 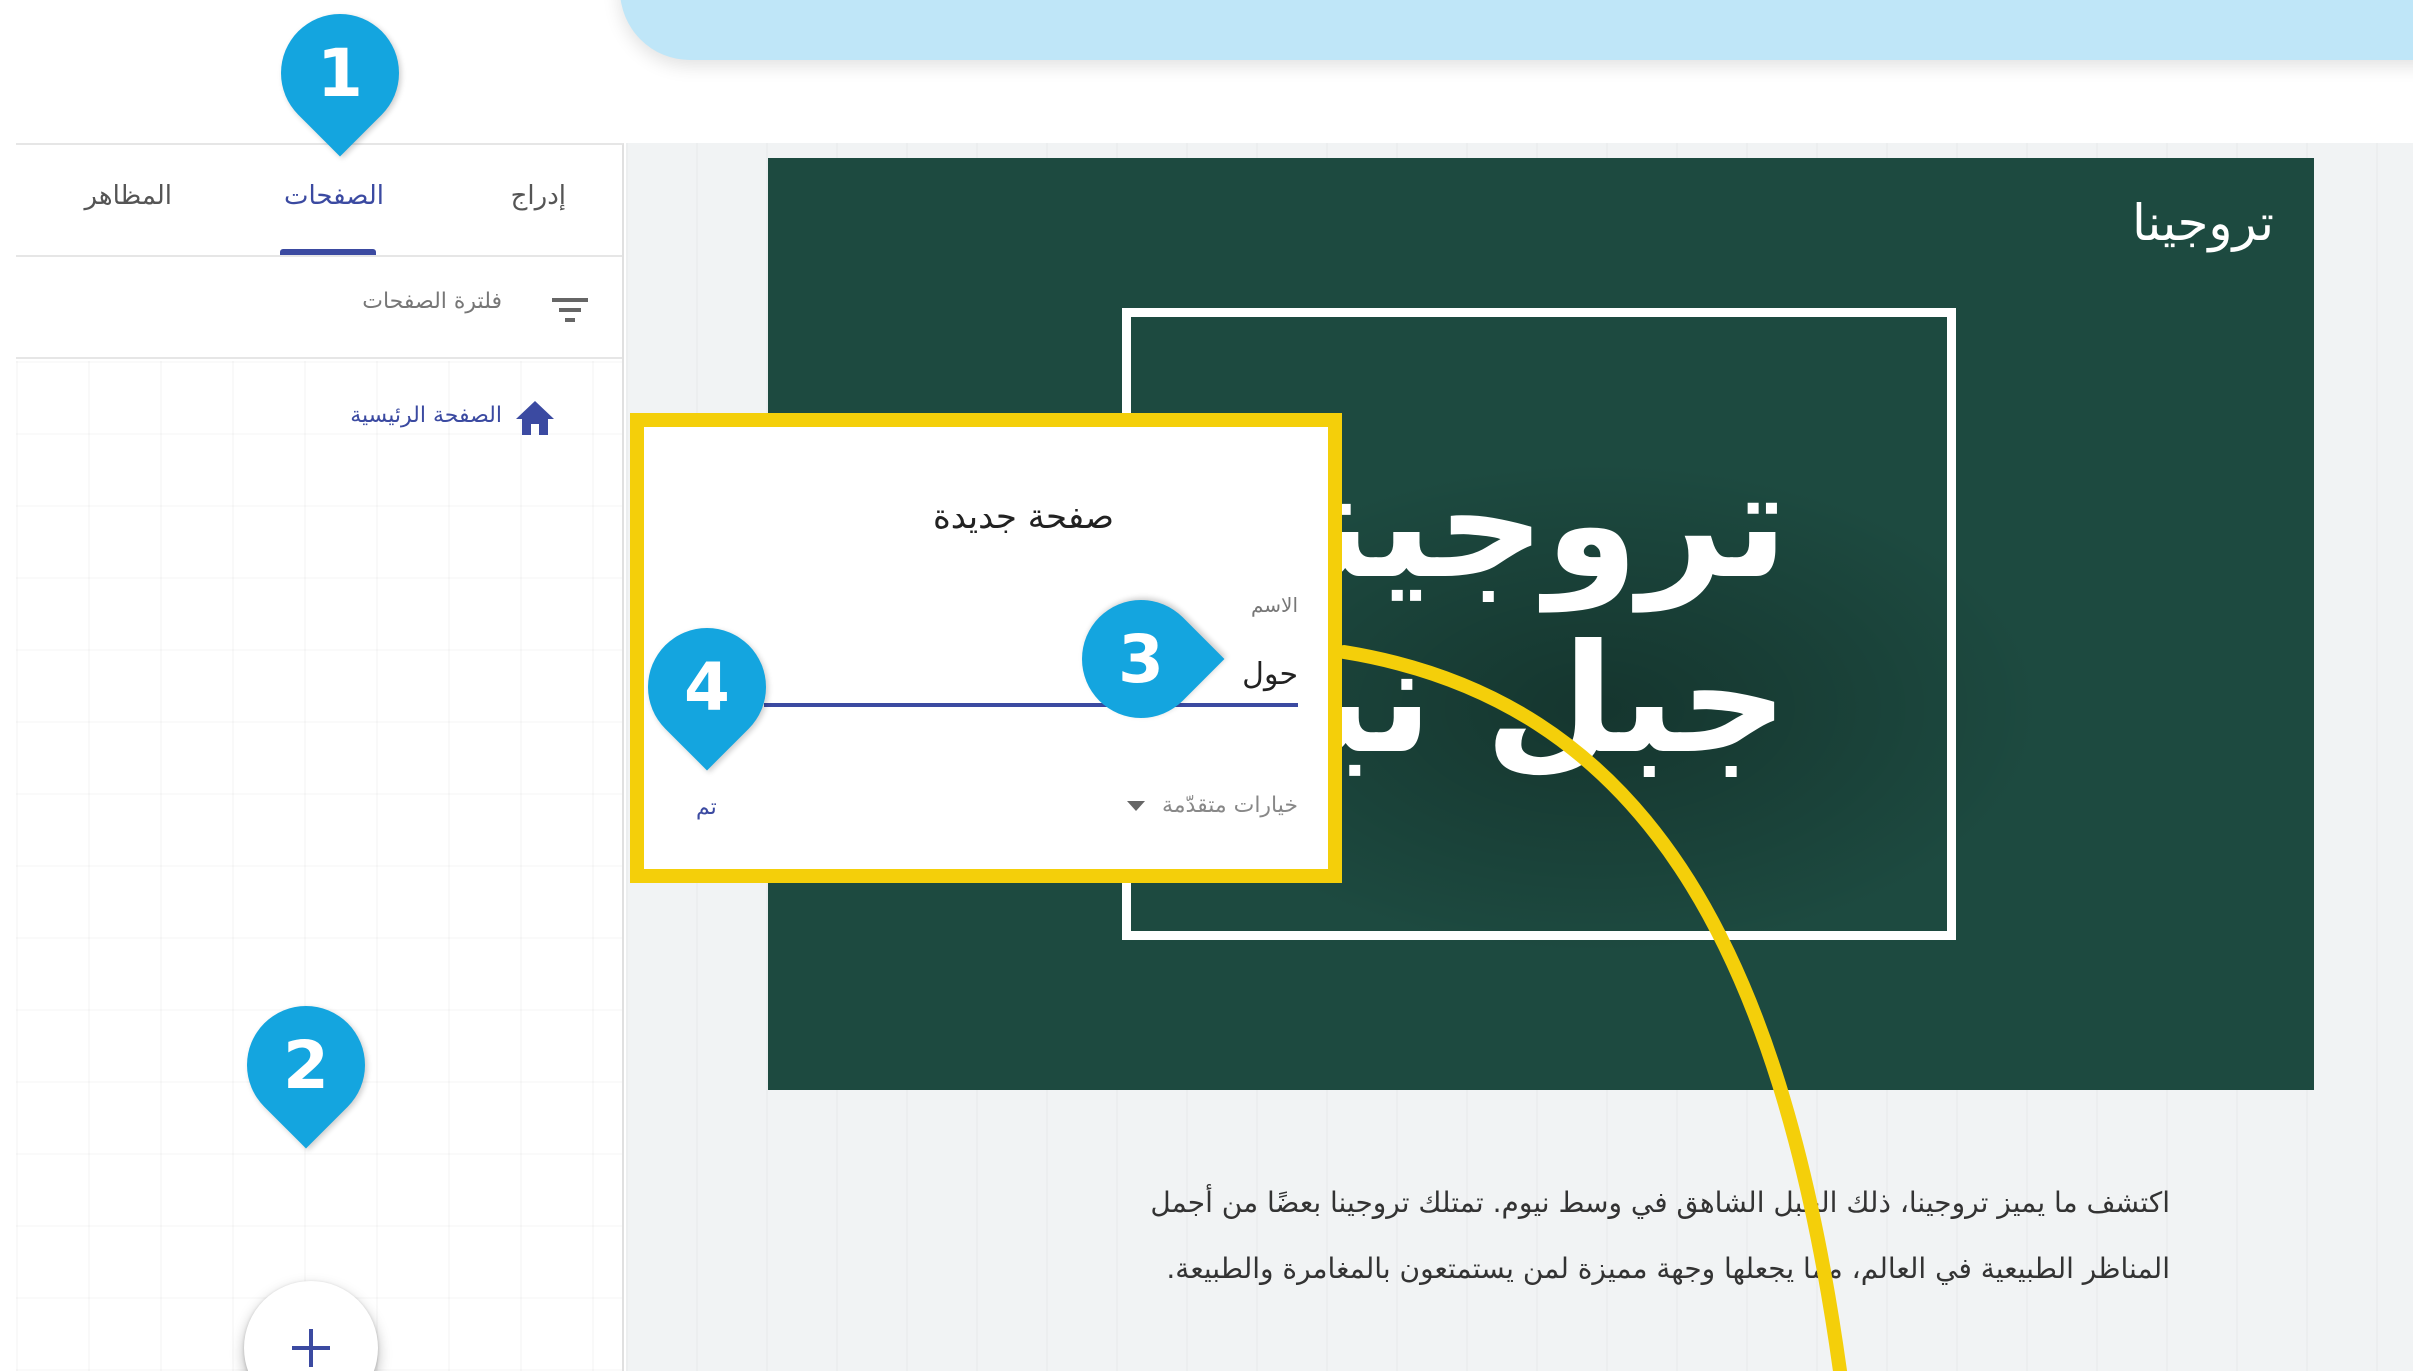 What do you see at coordinates (1516, 30) in the screenshot?
I see `top-banner` at bounding box center [1516, 30].